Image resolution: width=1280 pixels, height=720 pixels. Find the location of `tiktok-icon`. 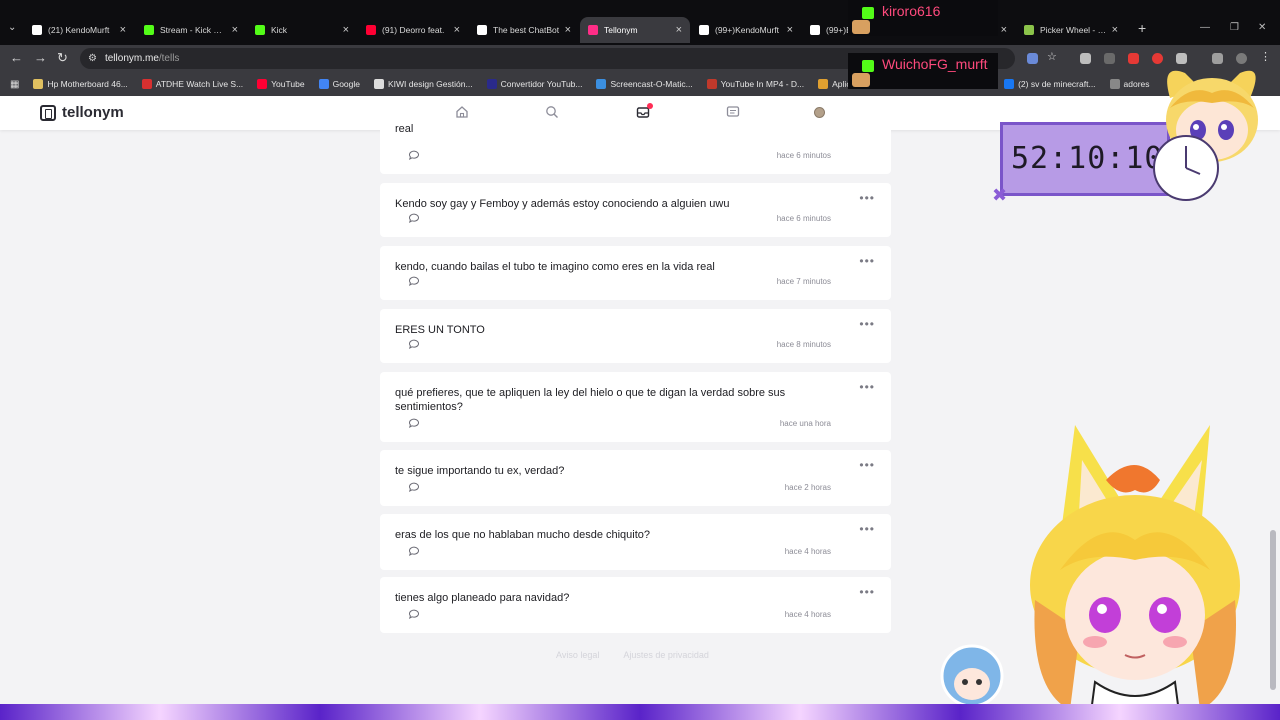

tiktok-icon is located at coordinates (815, 30).